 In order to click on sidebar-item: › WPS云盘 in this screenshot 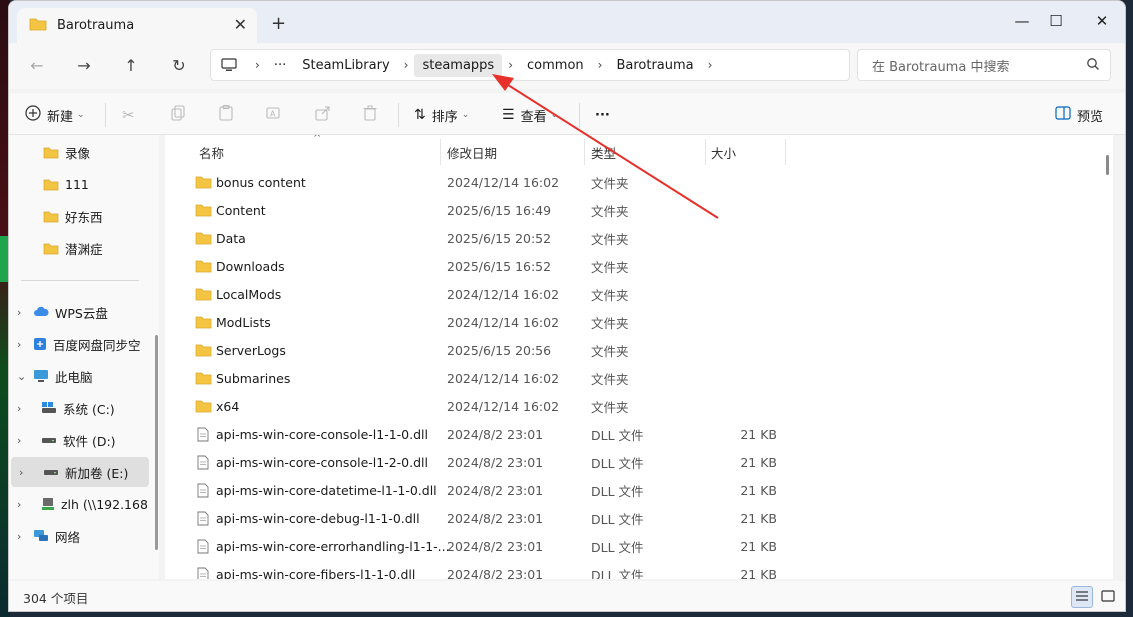, I will do `click(80, 312)`.